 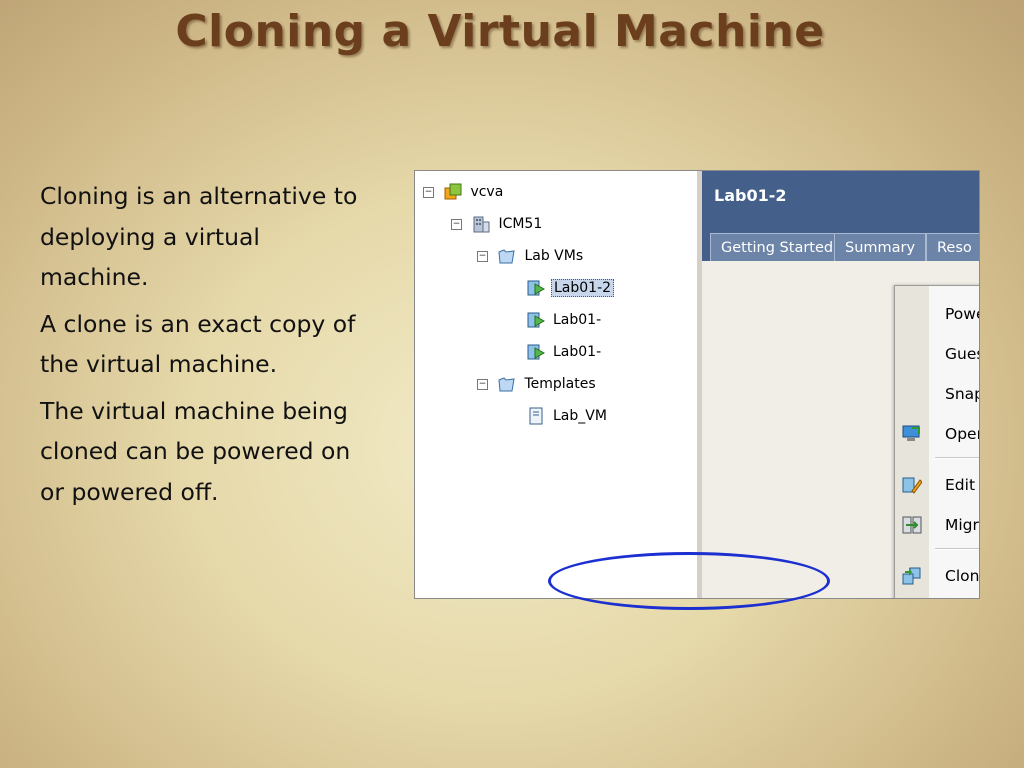 What do you see at coordinates (937, 394) in the screenshot?
I see `menu-item-snapshot: Snapshot ▶` at bounding box center [937, 394].